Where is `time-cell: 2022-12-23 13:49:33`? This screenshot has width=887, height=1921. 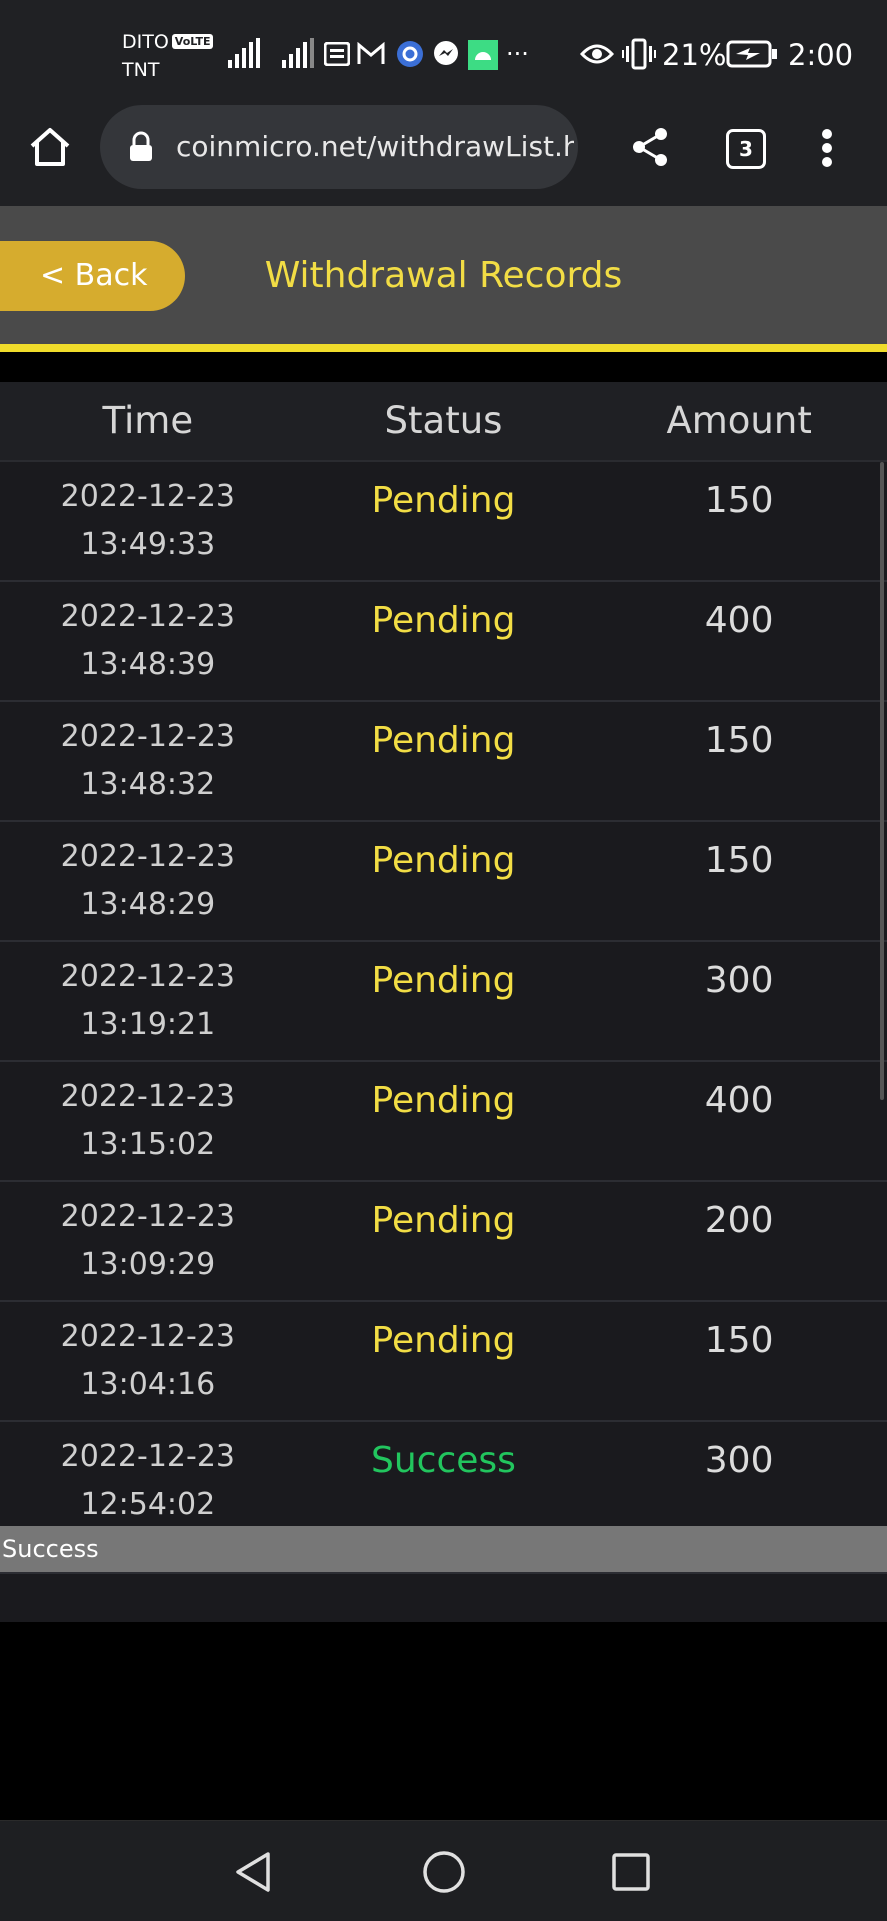 time-cell: 2022-12-23 13:49:33 is located at coordinates (148, 521).